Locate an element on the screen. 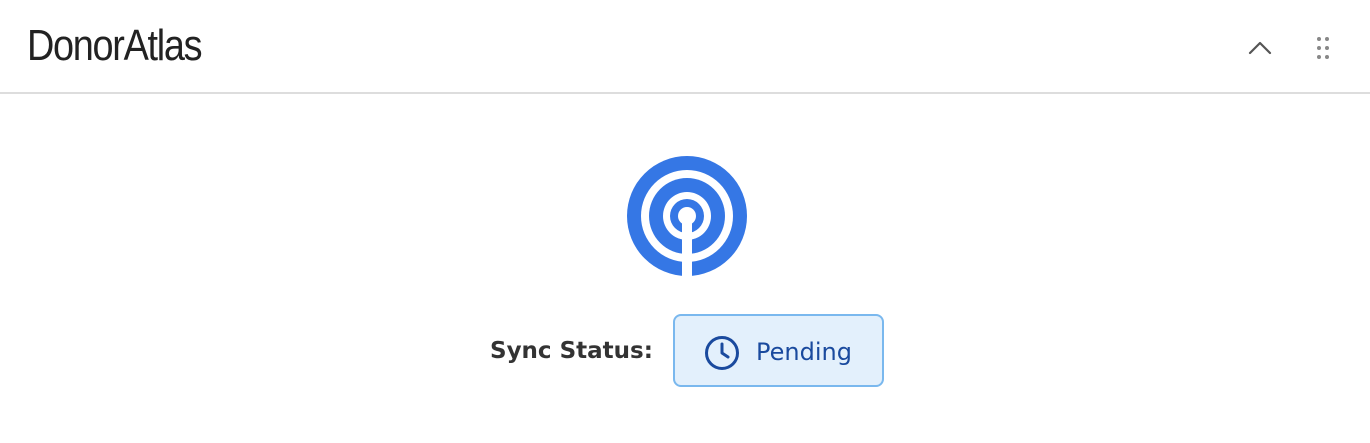  signal-broadcast-icon is located at coordinates (687, 216).